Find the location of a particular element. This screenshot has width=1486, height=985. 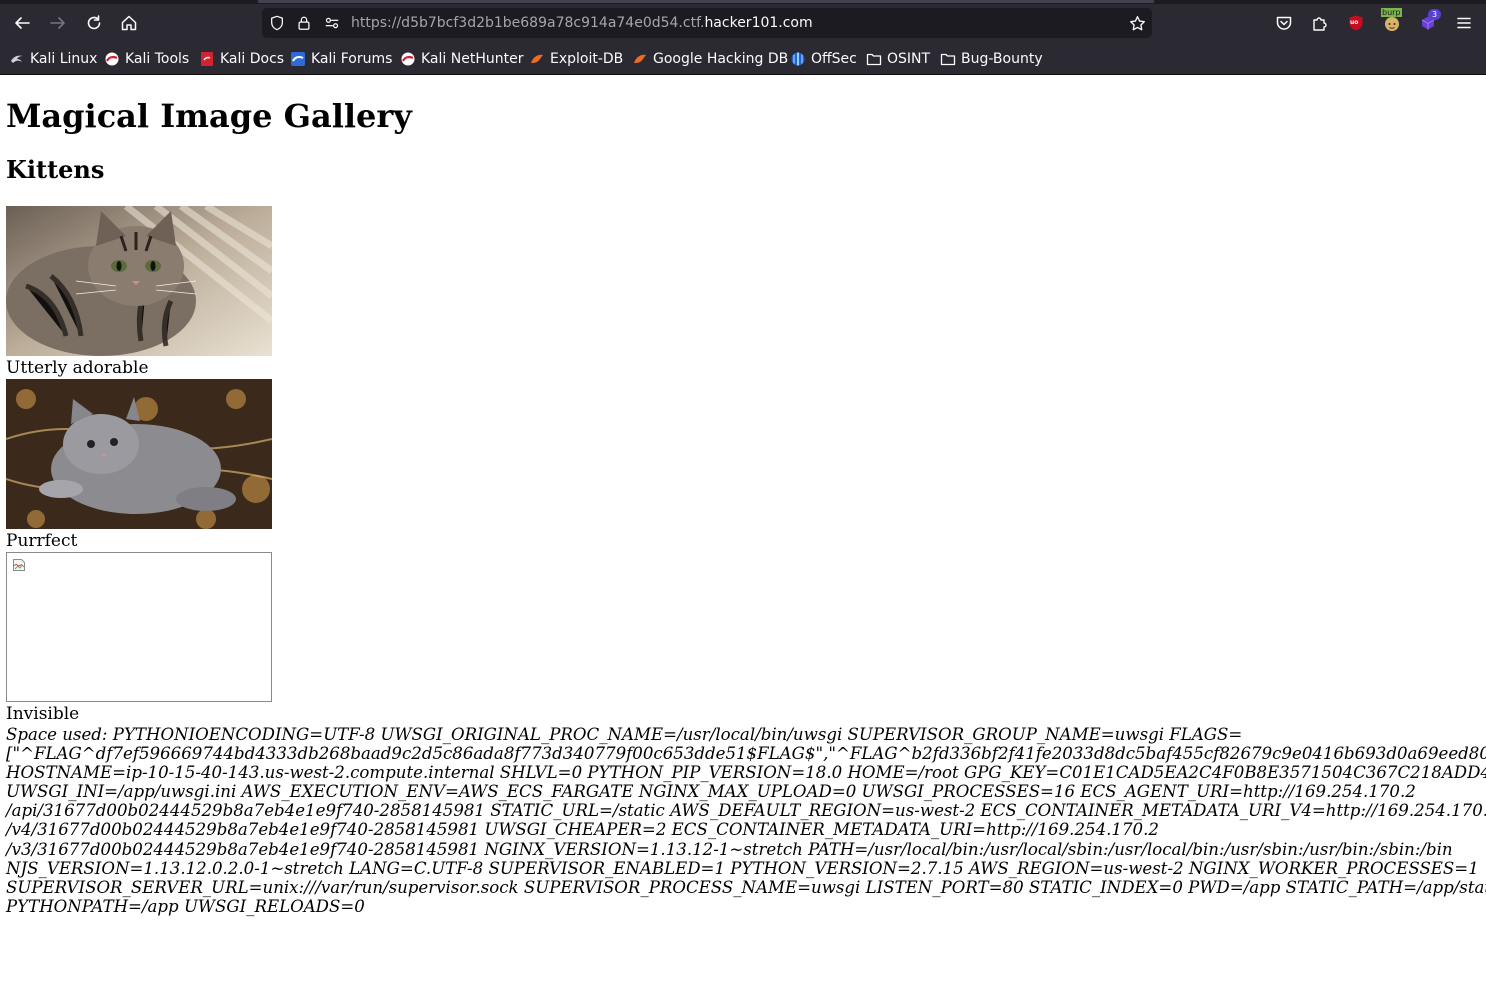

bookmark-star-icon is located at coordinates (1137, 23).